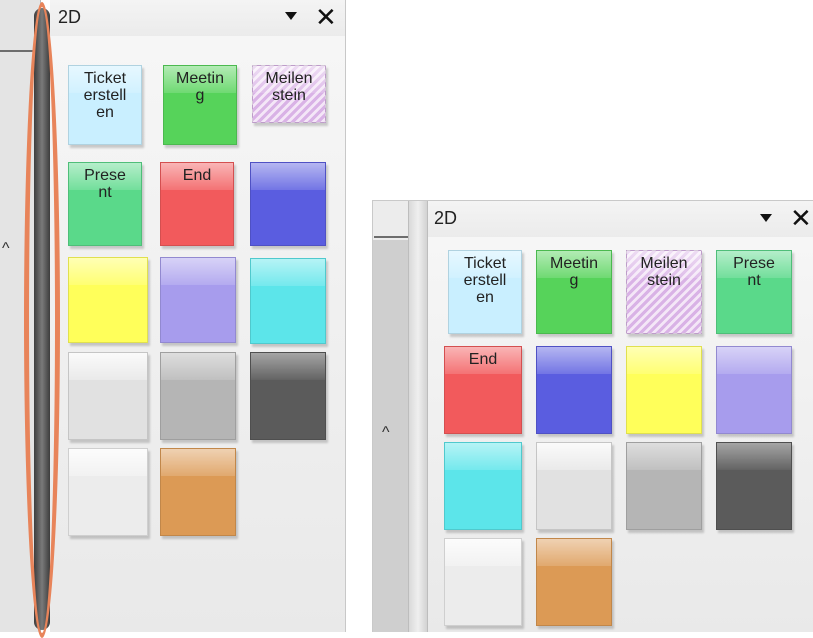 This screenshot has width=813, height=638. What do you see at coordinates (391, 237) in the screenshot?
I see `gutter-divider` at bounding box center [391, 237].